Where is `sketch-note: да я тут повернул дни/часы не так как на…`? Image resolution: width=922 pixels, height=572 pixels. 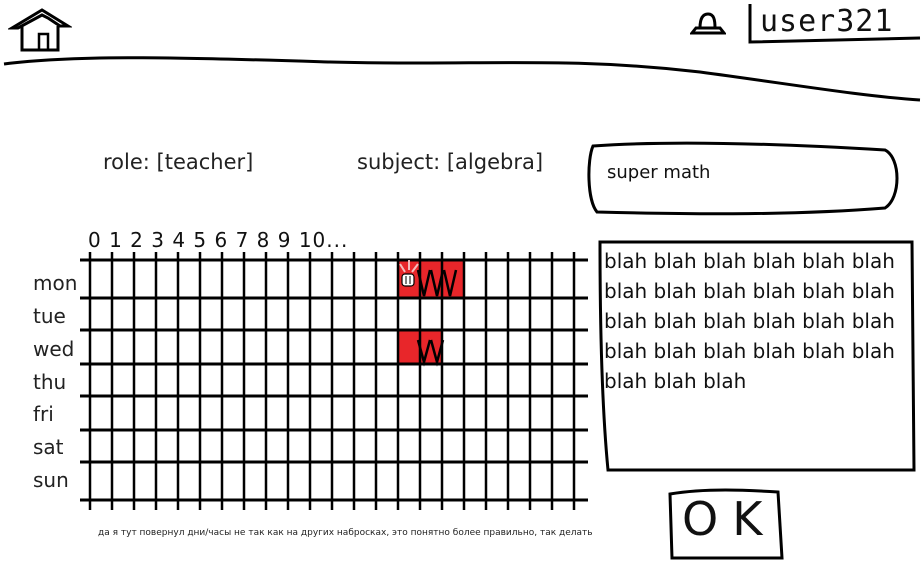
sketch-note: да я тут повернул дни/часы не так как на… is located at coordinates (345, 533).